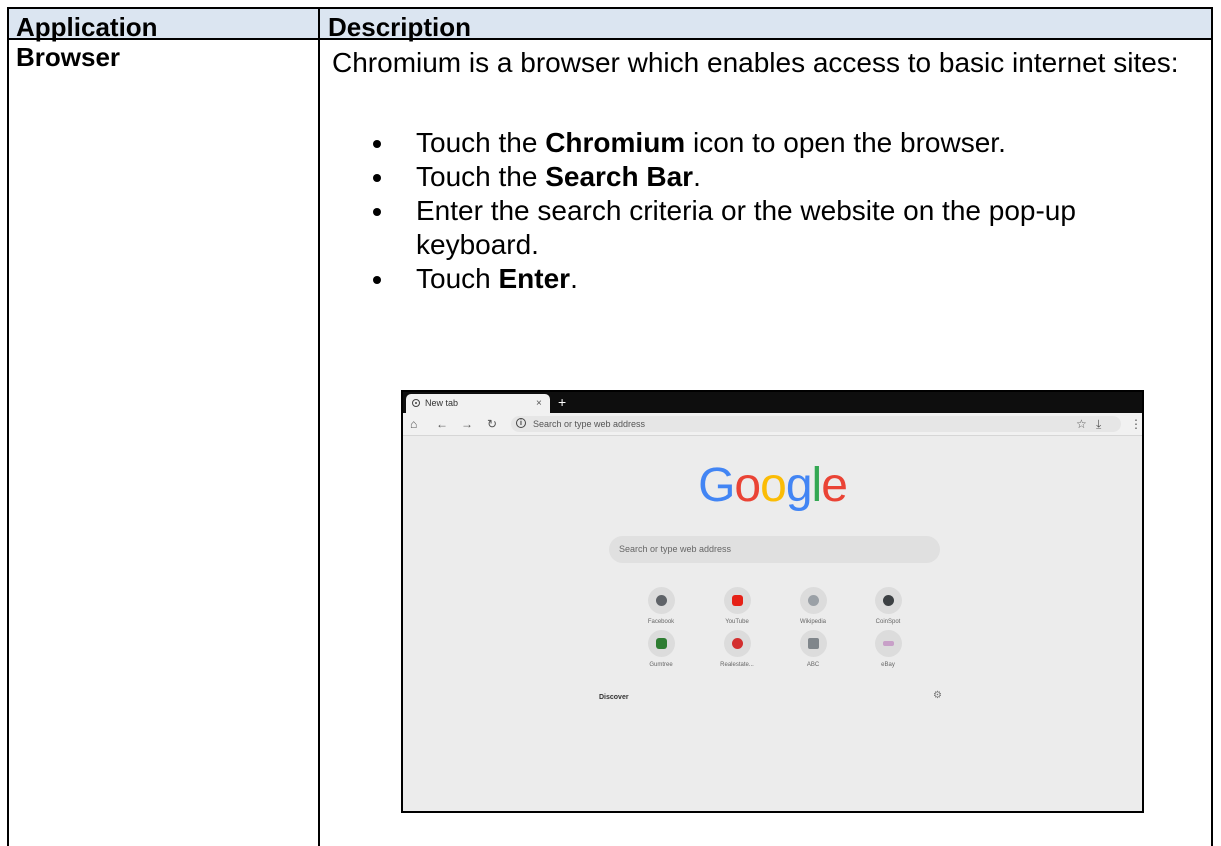  What do you see at coordinates (813, 643) in the screenshot?
I see `abc-icon` at bounding box center [813, 643].